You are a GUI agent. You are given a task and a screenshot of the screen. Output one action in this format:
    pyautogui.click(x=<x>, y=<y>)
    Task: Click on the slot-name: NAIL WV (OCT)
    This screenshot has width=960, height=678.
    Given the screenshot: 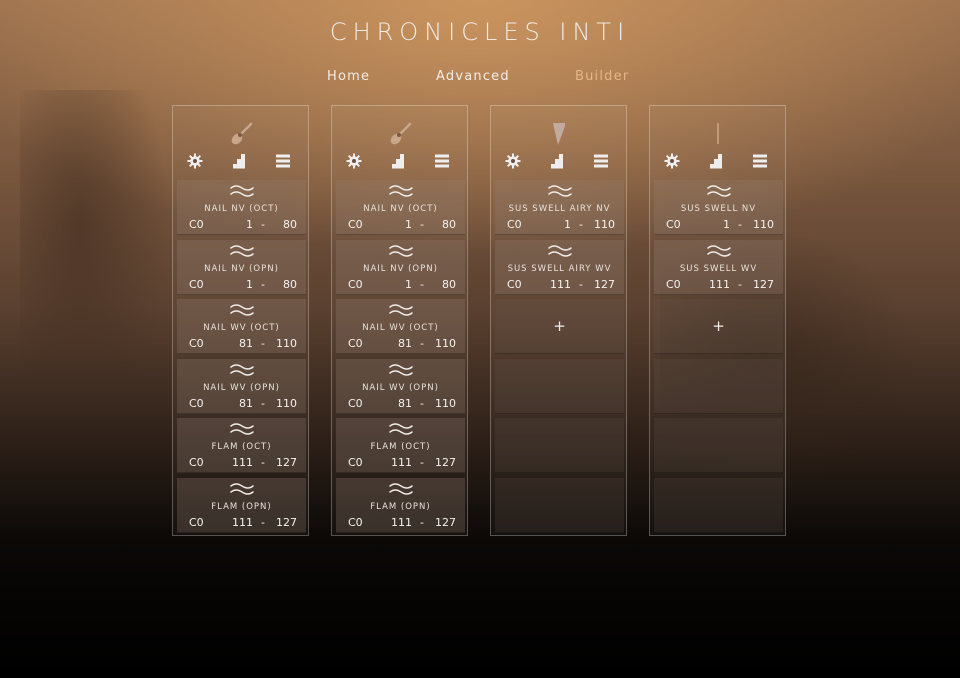 What is the action you would take?
    pyautogui.click(x=241, y=328)
    